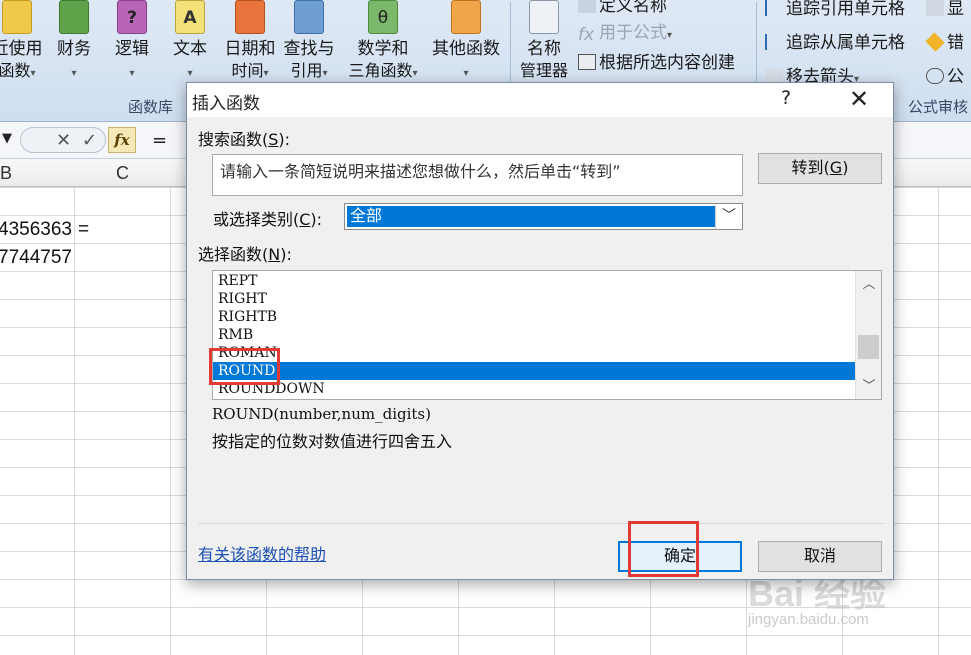 The image size is (971, 655). What do you see at coordinates (383, 17) in the screenshot?
I see `theta-book-icon: θ` at bounding box center [383, 17].